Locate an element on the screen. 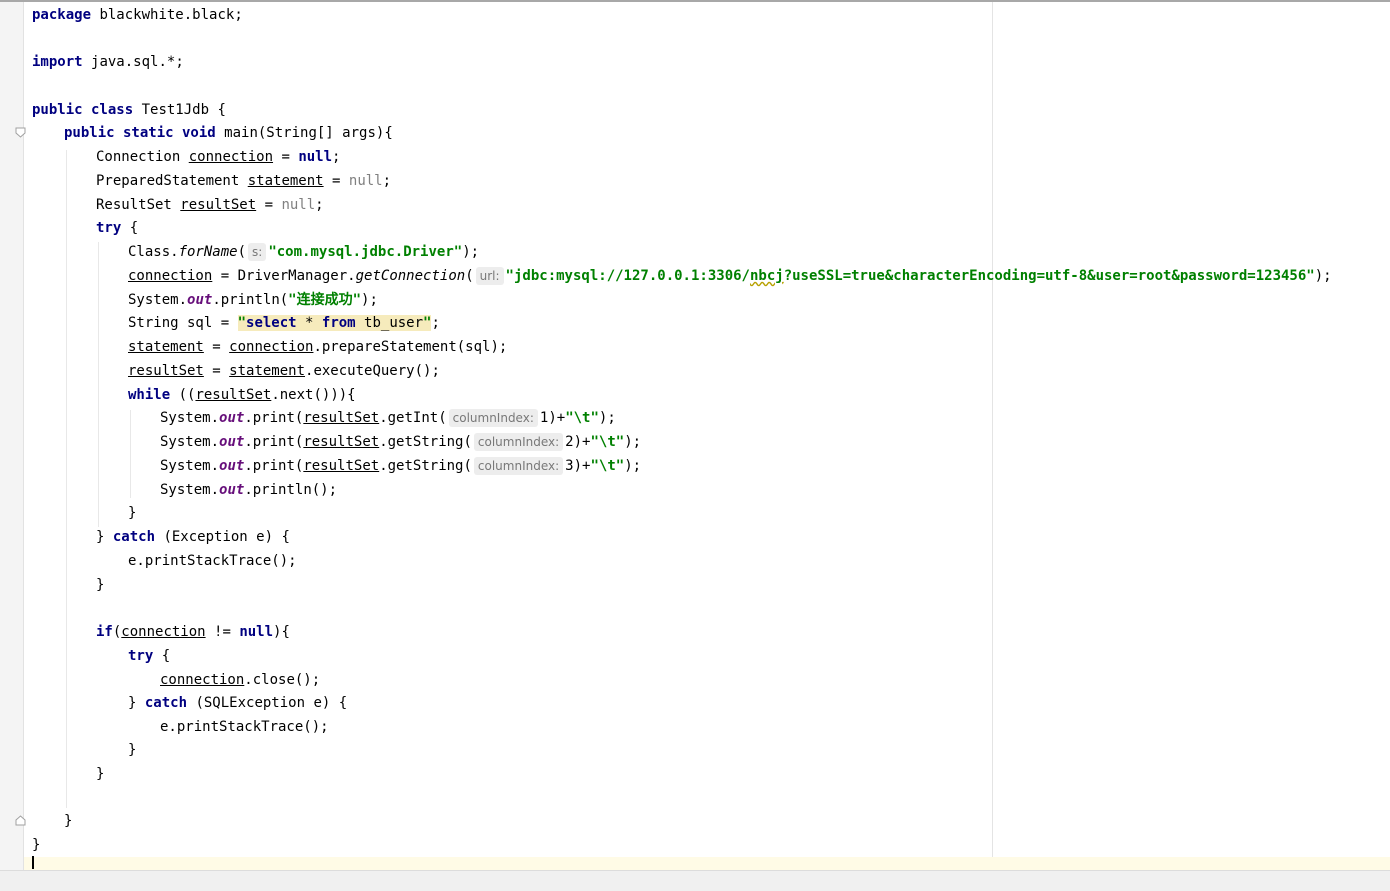 This screenshot has height=891, width=1390. parameter-hint: s: is located at coordinates (257, 252).